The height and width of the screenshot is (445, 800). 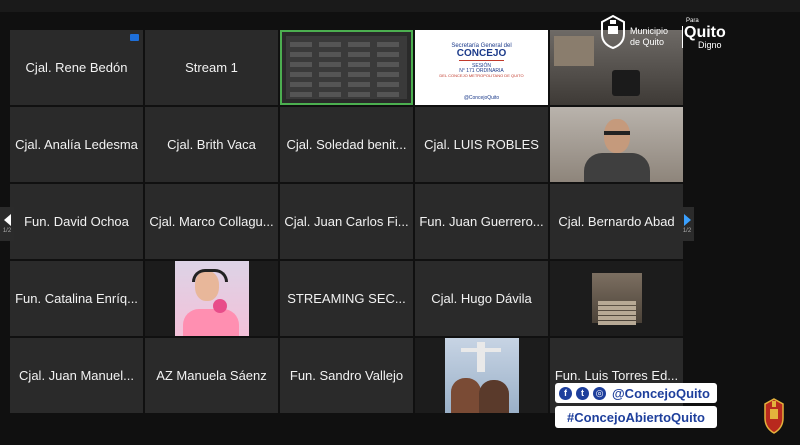 What do you see at coordinates (661, 393) in the screenshot?
I see `social-handle: @ConcejoQuito` at bounding box center [661, 393].